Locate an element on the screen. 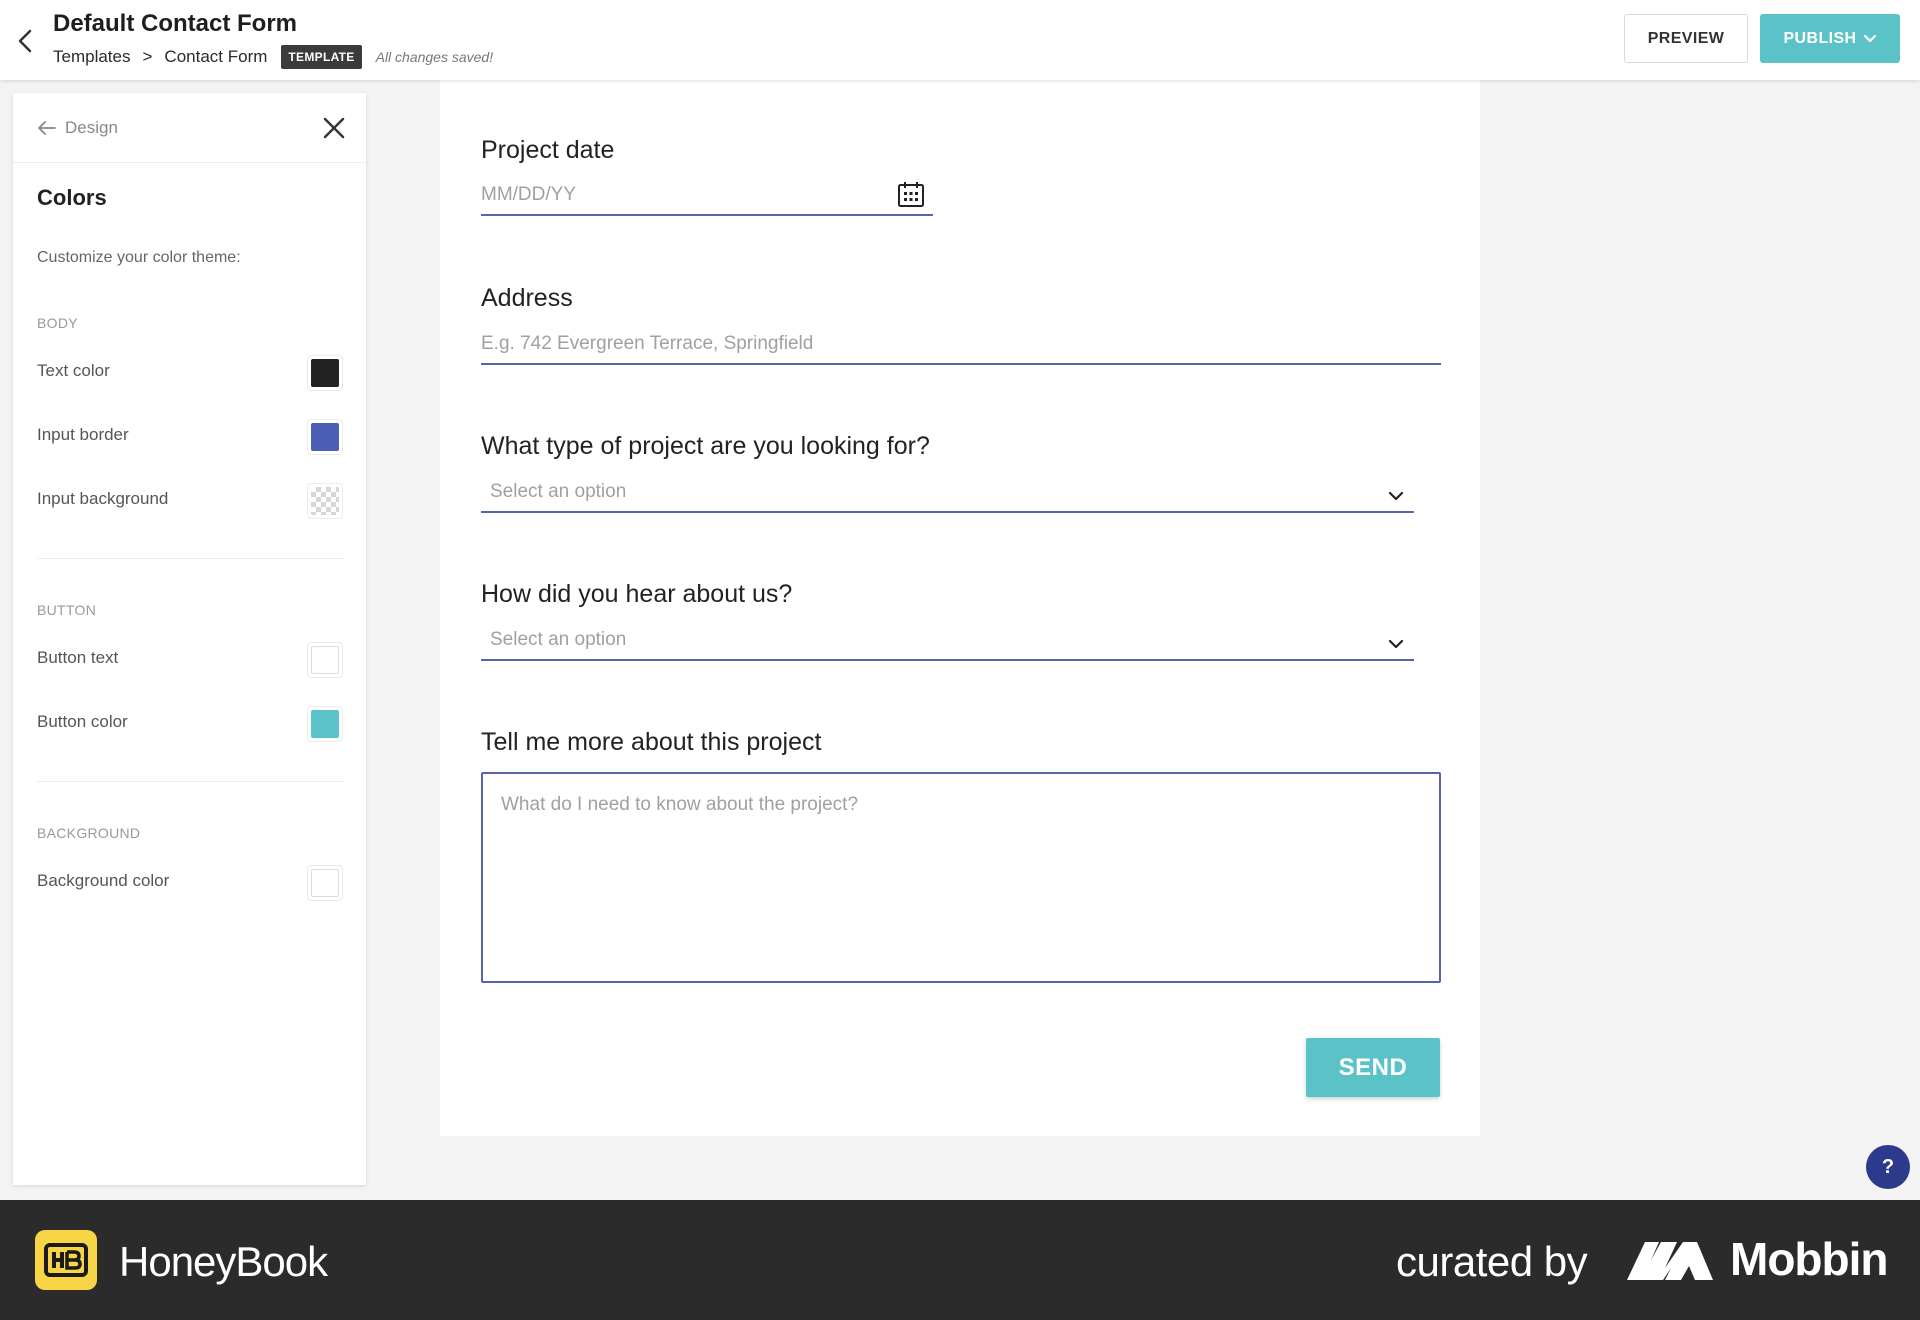  background-color-label: Background color is located at coordinates (103, 880).